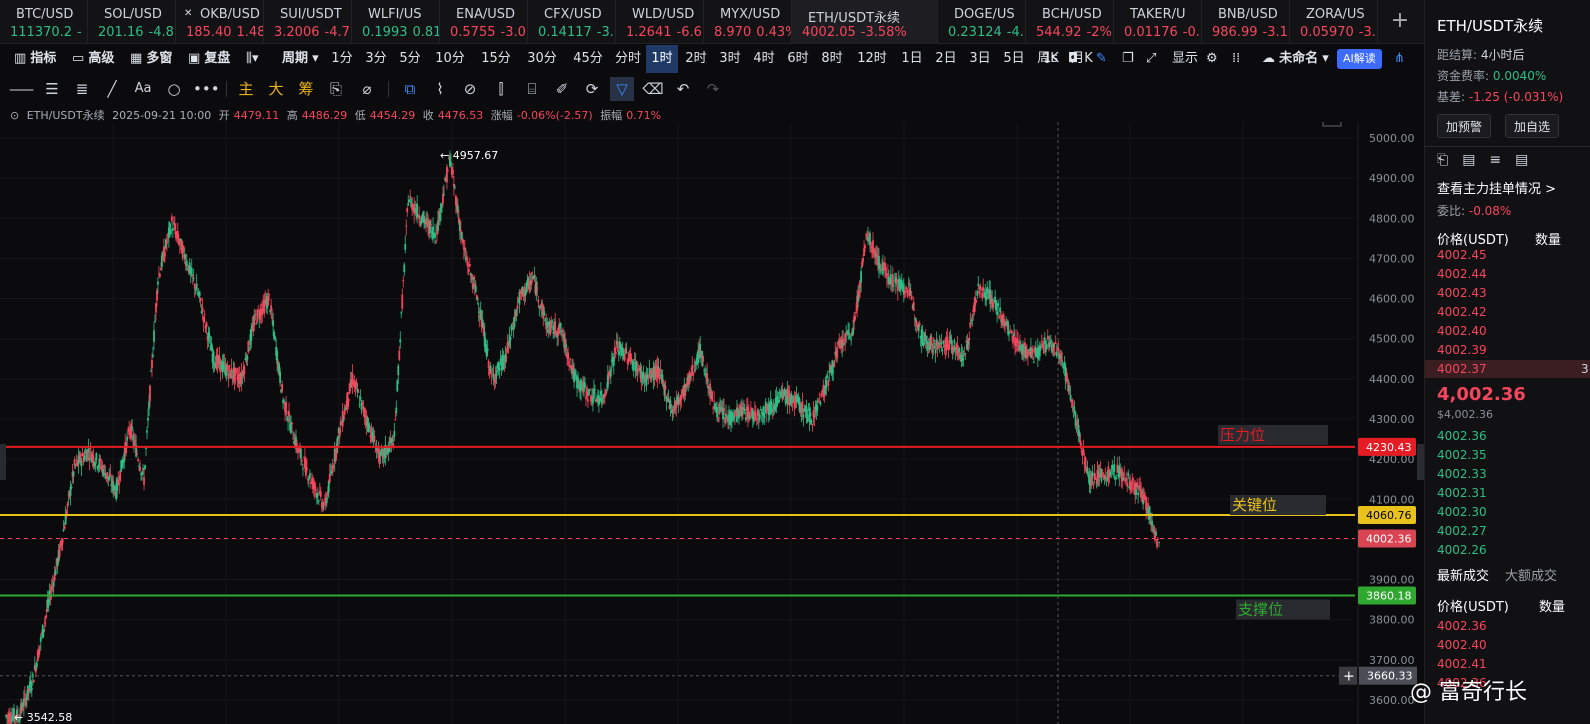 Image resolution: width=1590 pixels, height=724 pixels. I want to click on magnet-icon: ⎘, so click(336, 89).